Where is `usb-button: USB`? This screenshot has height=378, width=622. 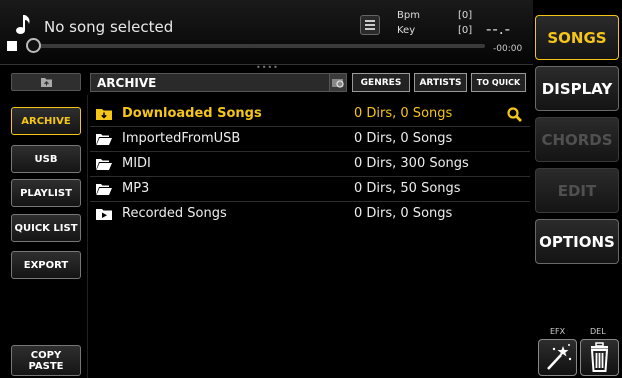 usb-button: USB is located at coordinates (46, 159).